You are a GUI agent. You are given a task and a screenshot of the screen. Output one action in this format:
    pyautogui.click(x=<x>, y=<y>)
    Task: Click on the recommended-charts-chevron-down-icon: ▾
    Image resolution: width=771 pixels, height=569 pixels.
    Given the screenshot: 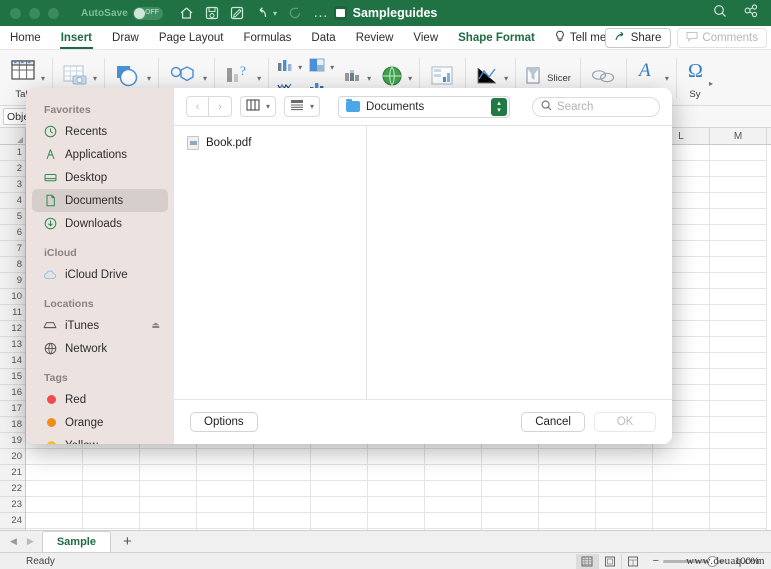 What is the action you would take?
    pyautogui.click(x=259, y=78)
    